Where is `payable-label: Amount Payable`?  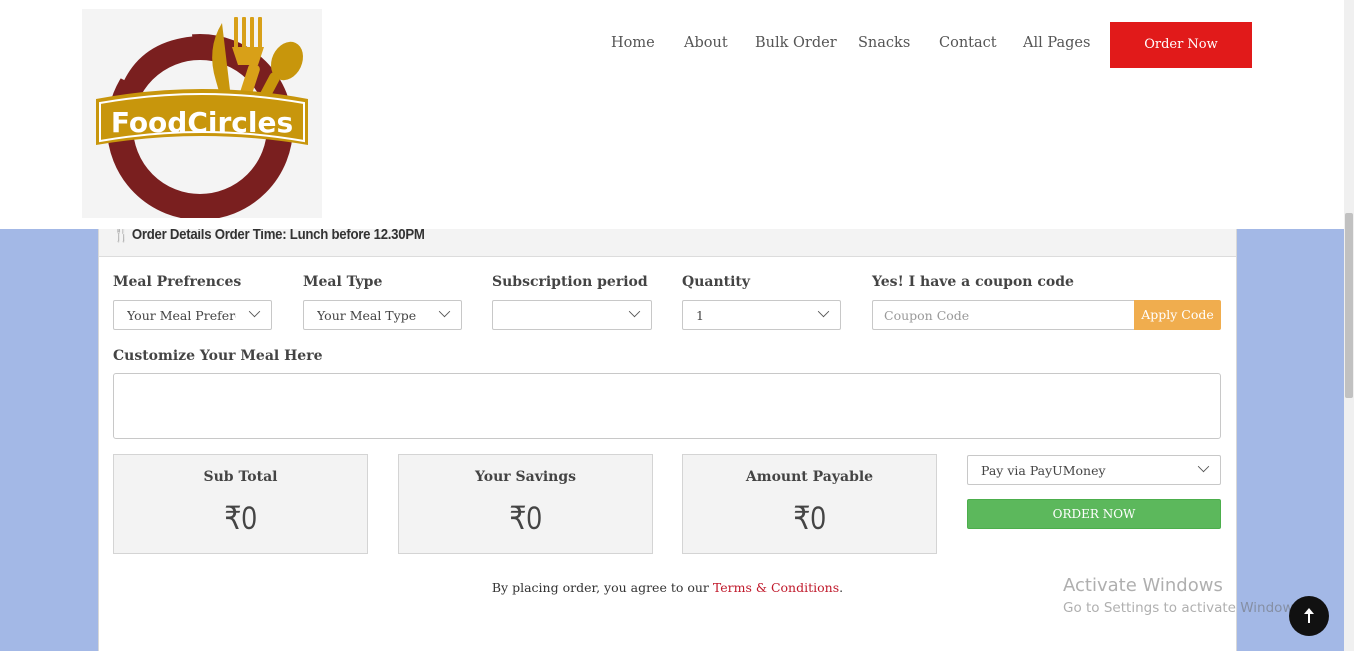
payable-label: Amount Payable is located at coordinates (809, 477).